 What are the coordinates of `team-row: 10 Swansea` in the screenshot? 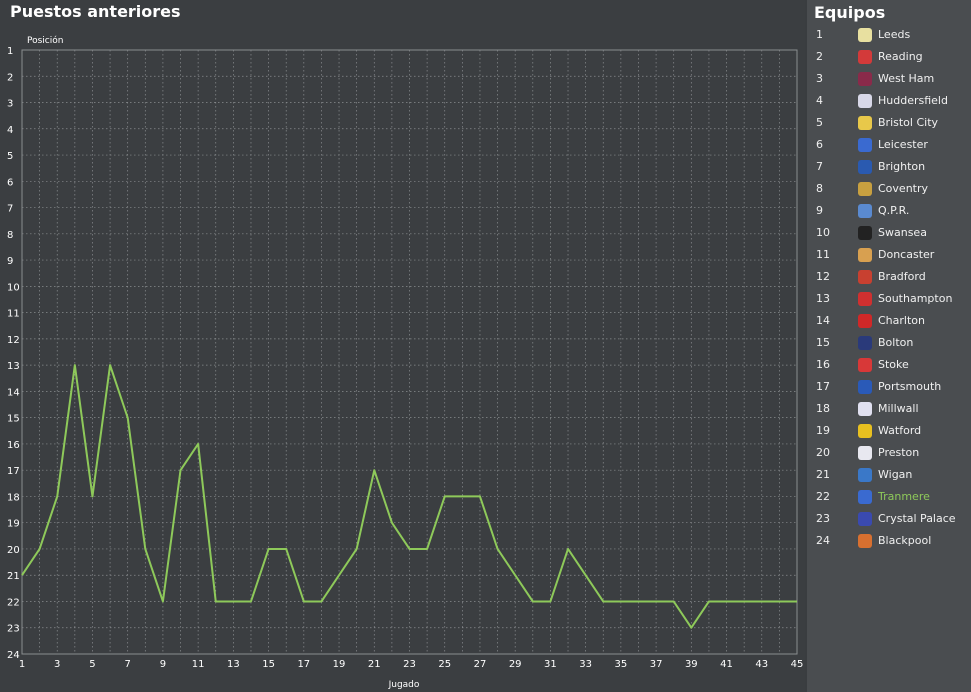 It's located at (889, 233).